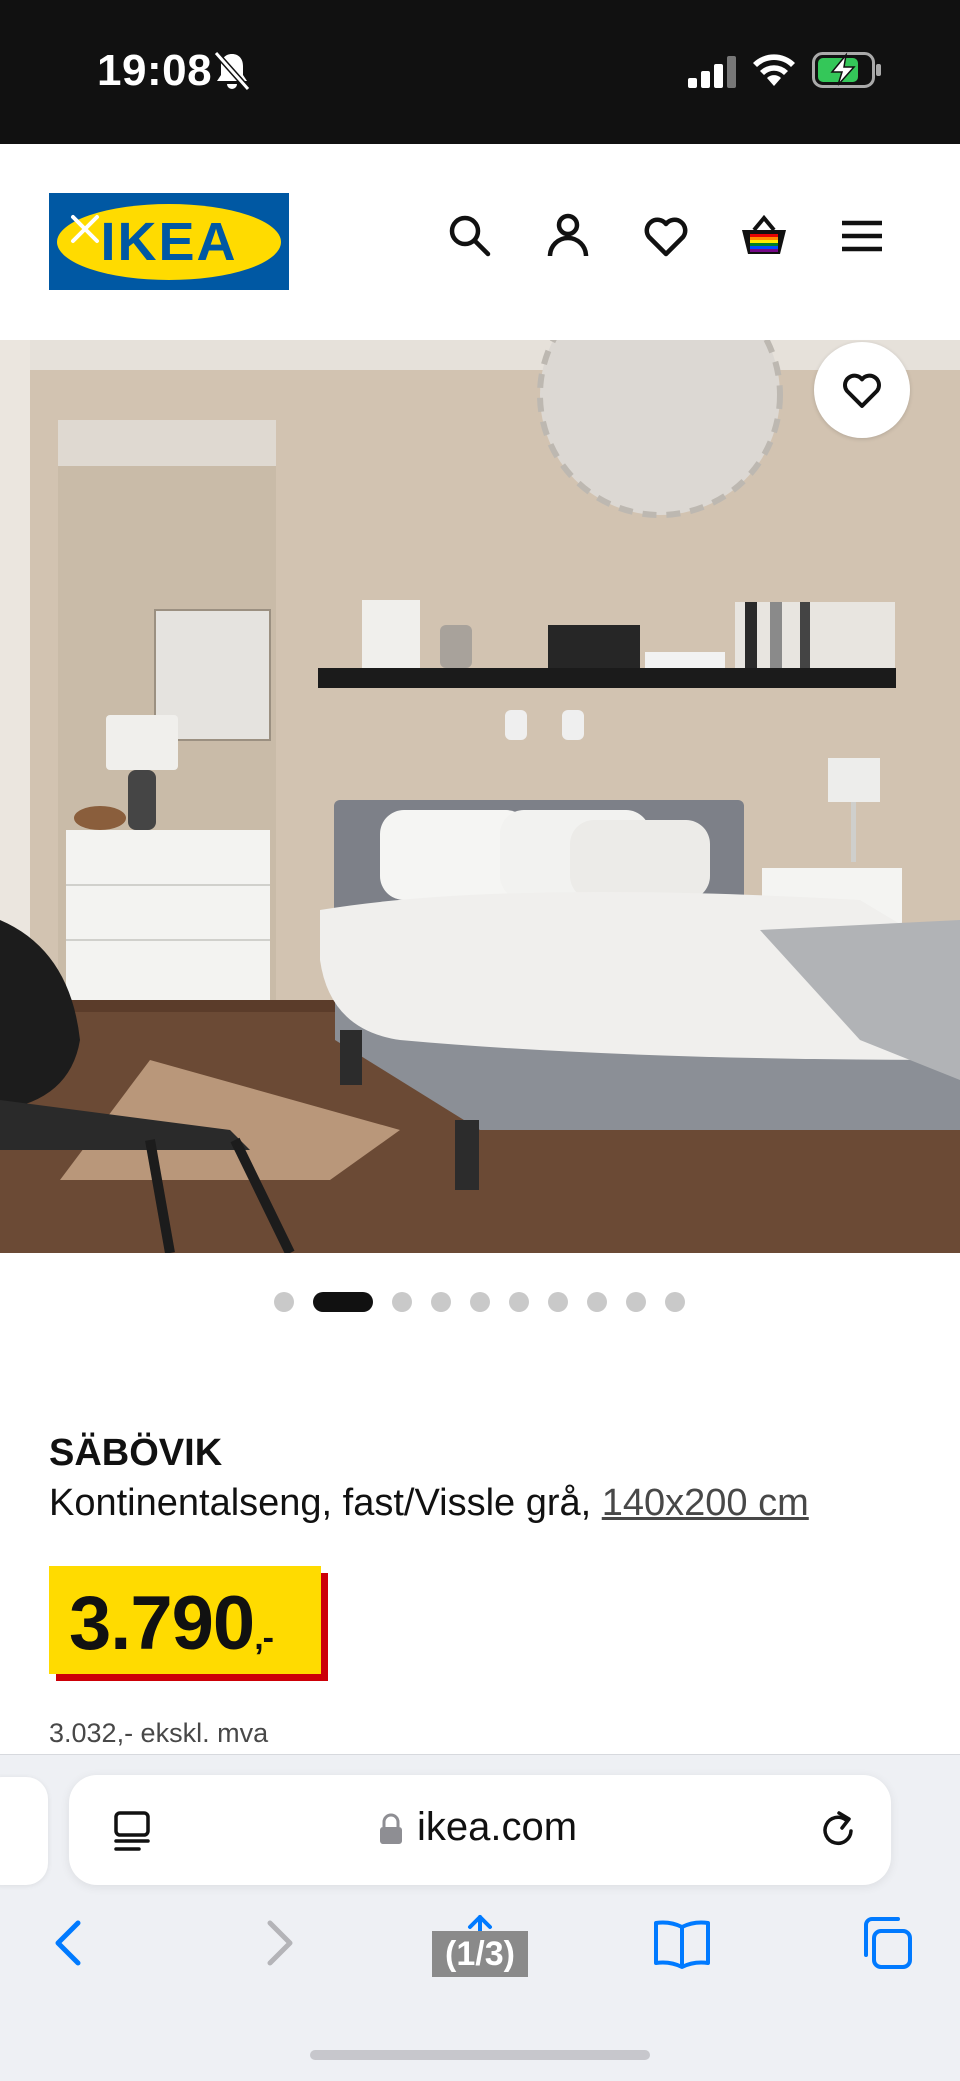 This screenshot has height=2081, width=960. I want to click on battery-charging-icon, so click(846, 70).